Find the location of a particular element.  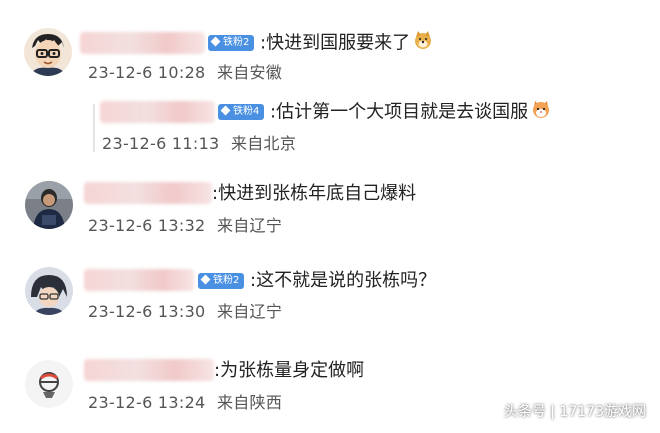

comment-meta: 23-12-6 10:28 来自安徽 is located at coordinates (185, 73).